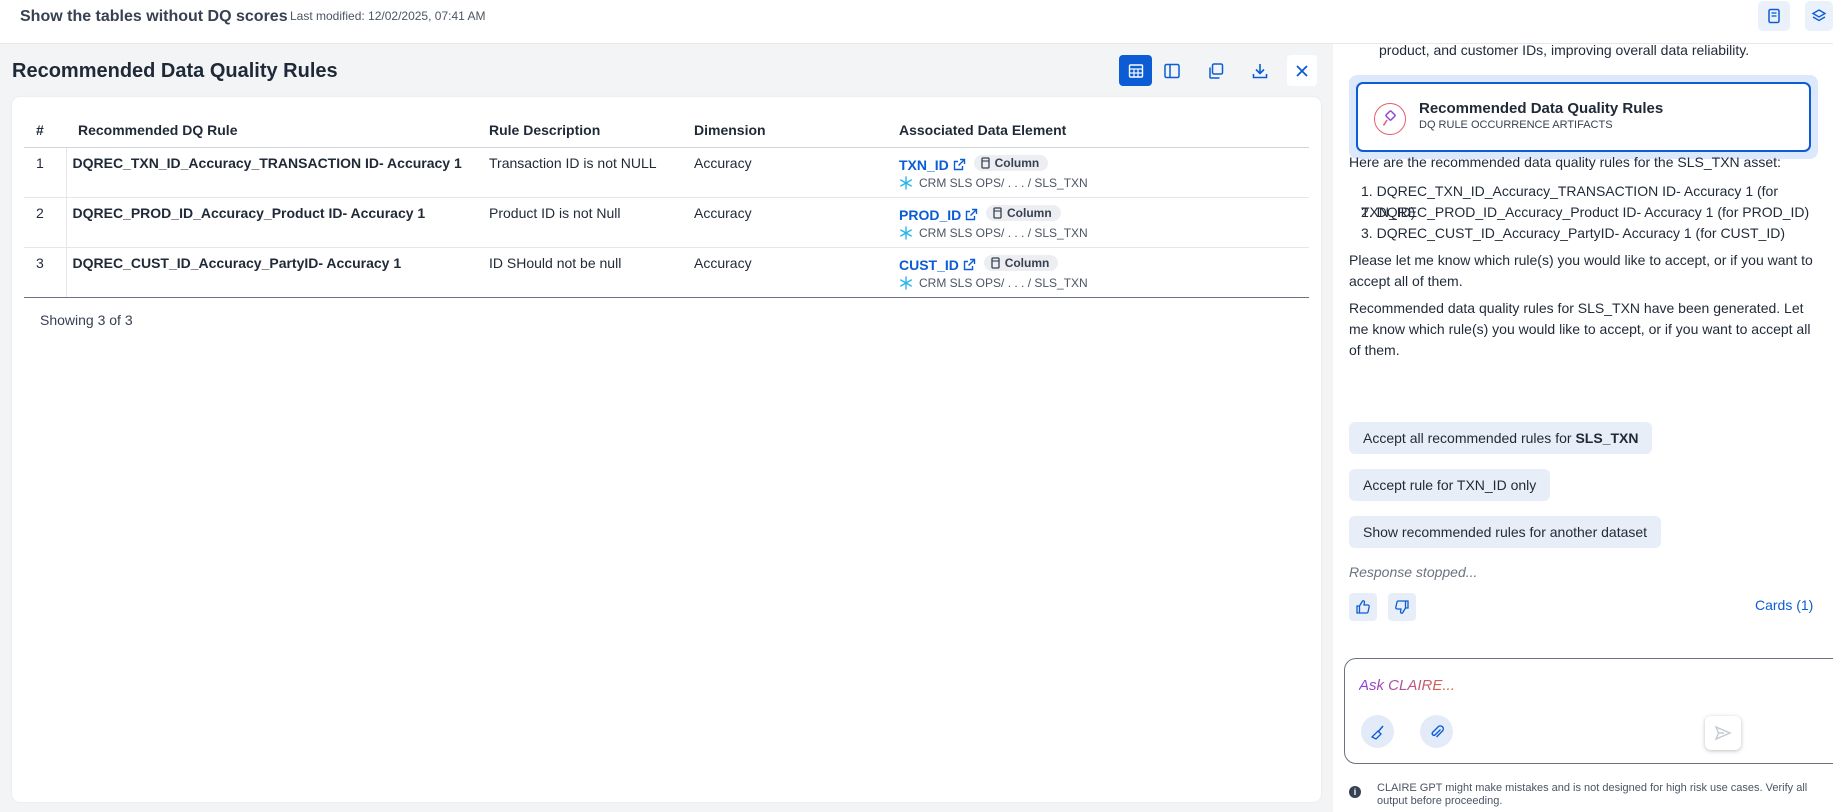  Describe the element at coordinates (388, 16) in the screenshot. I see `last-modified: Last modified: 12/02/2025, 07:41 AM` at that location.